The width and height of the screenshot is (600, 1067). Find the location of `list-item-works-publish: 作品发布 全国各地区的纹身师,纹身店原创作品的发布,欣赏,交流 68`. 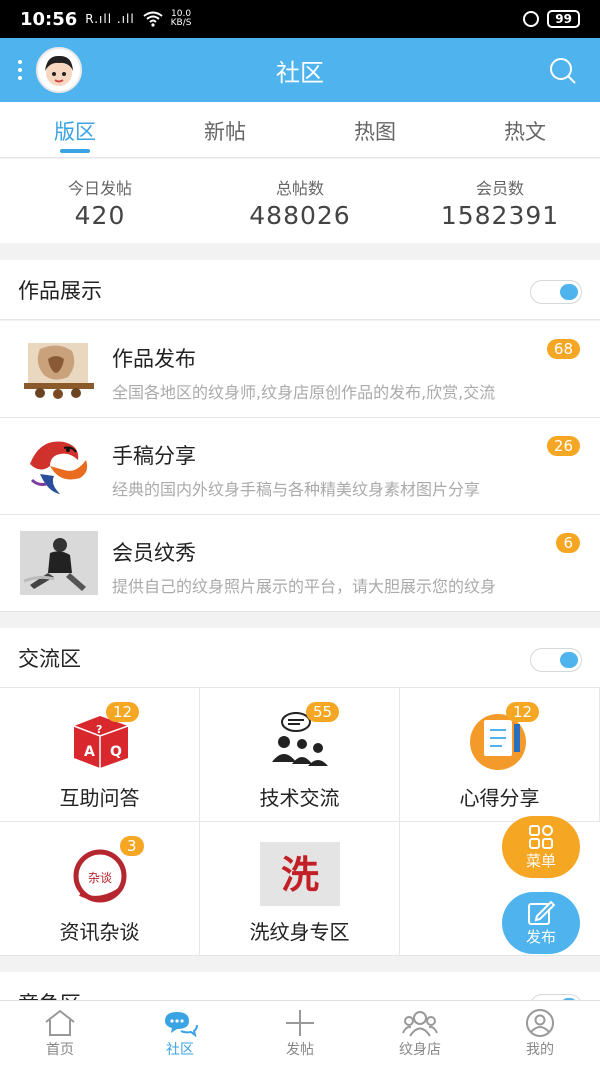

list-item-works-publish: 作品发布 全国各地区的纹身师,纹身店原创作品的发布,欣赏,交流 68 is located at coordinates (300, 369).